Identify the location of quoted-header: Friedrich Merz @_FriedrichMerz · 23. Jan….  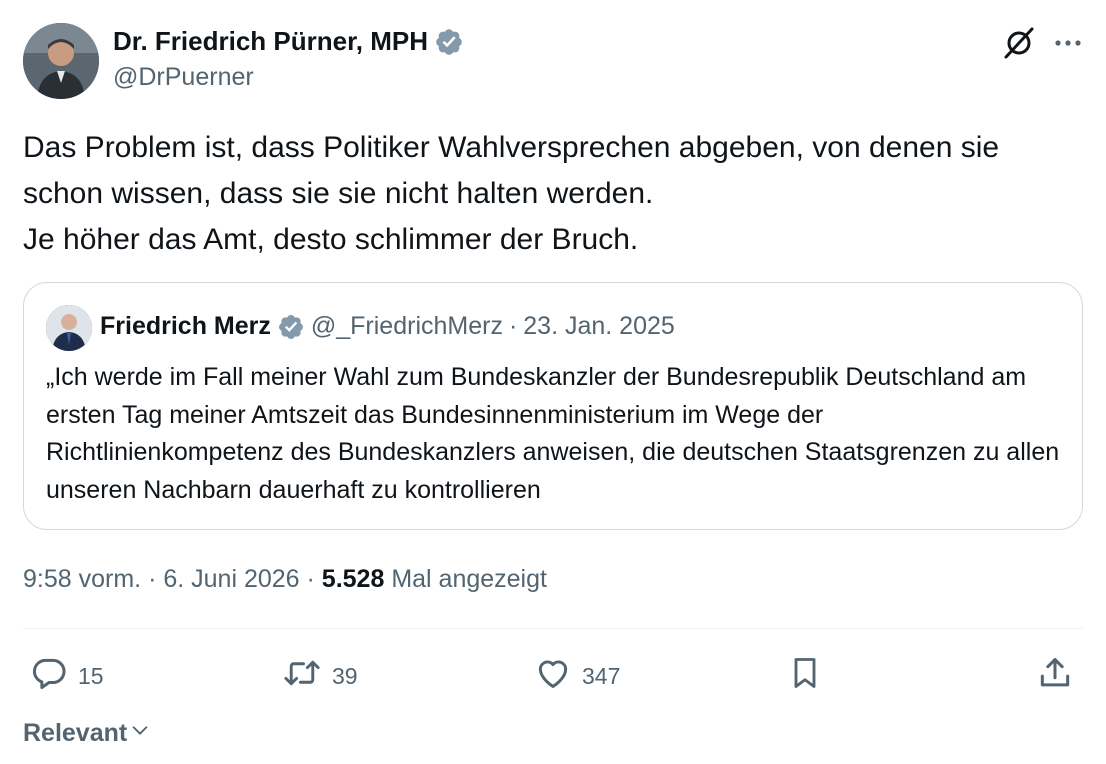
(387, 326).